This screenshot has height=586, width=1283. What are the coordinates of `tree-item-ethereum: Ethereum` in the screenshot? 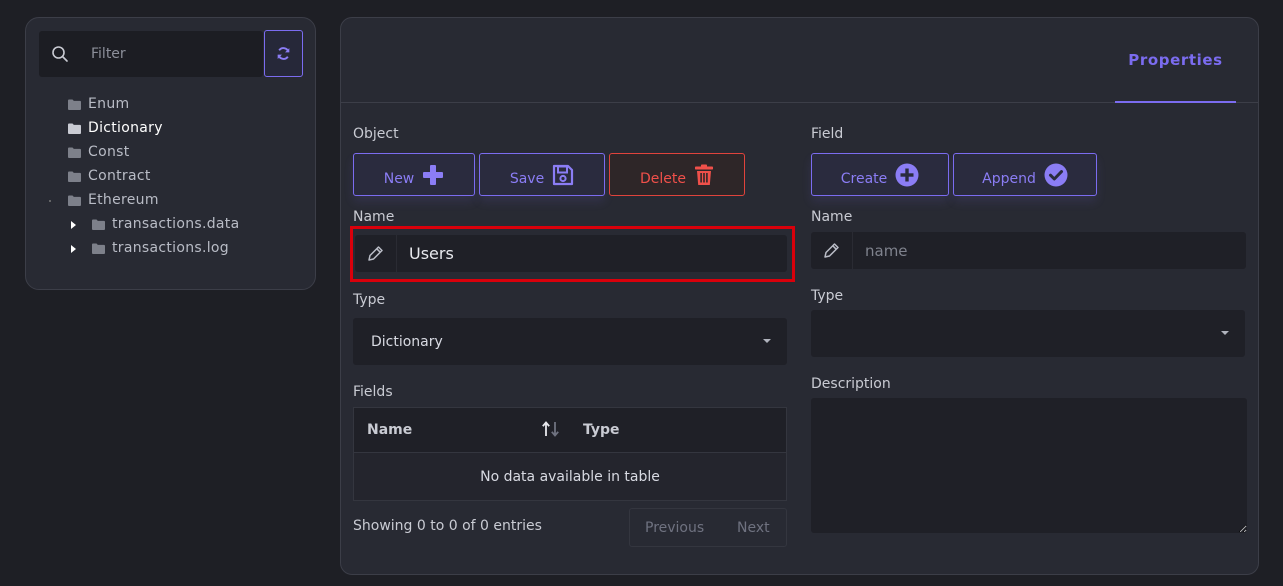 It's located at (113, 200).